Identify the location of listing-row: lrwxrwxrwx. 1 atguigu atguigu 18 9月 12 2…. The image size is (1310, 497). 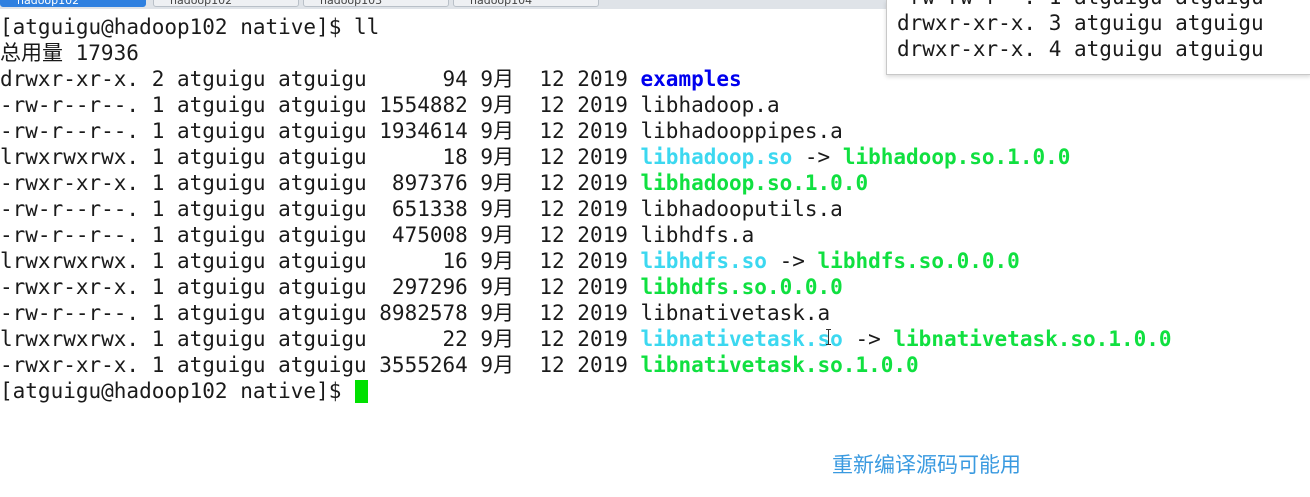
(655, 157).